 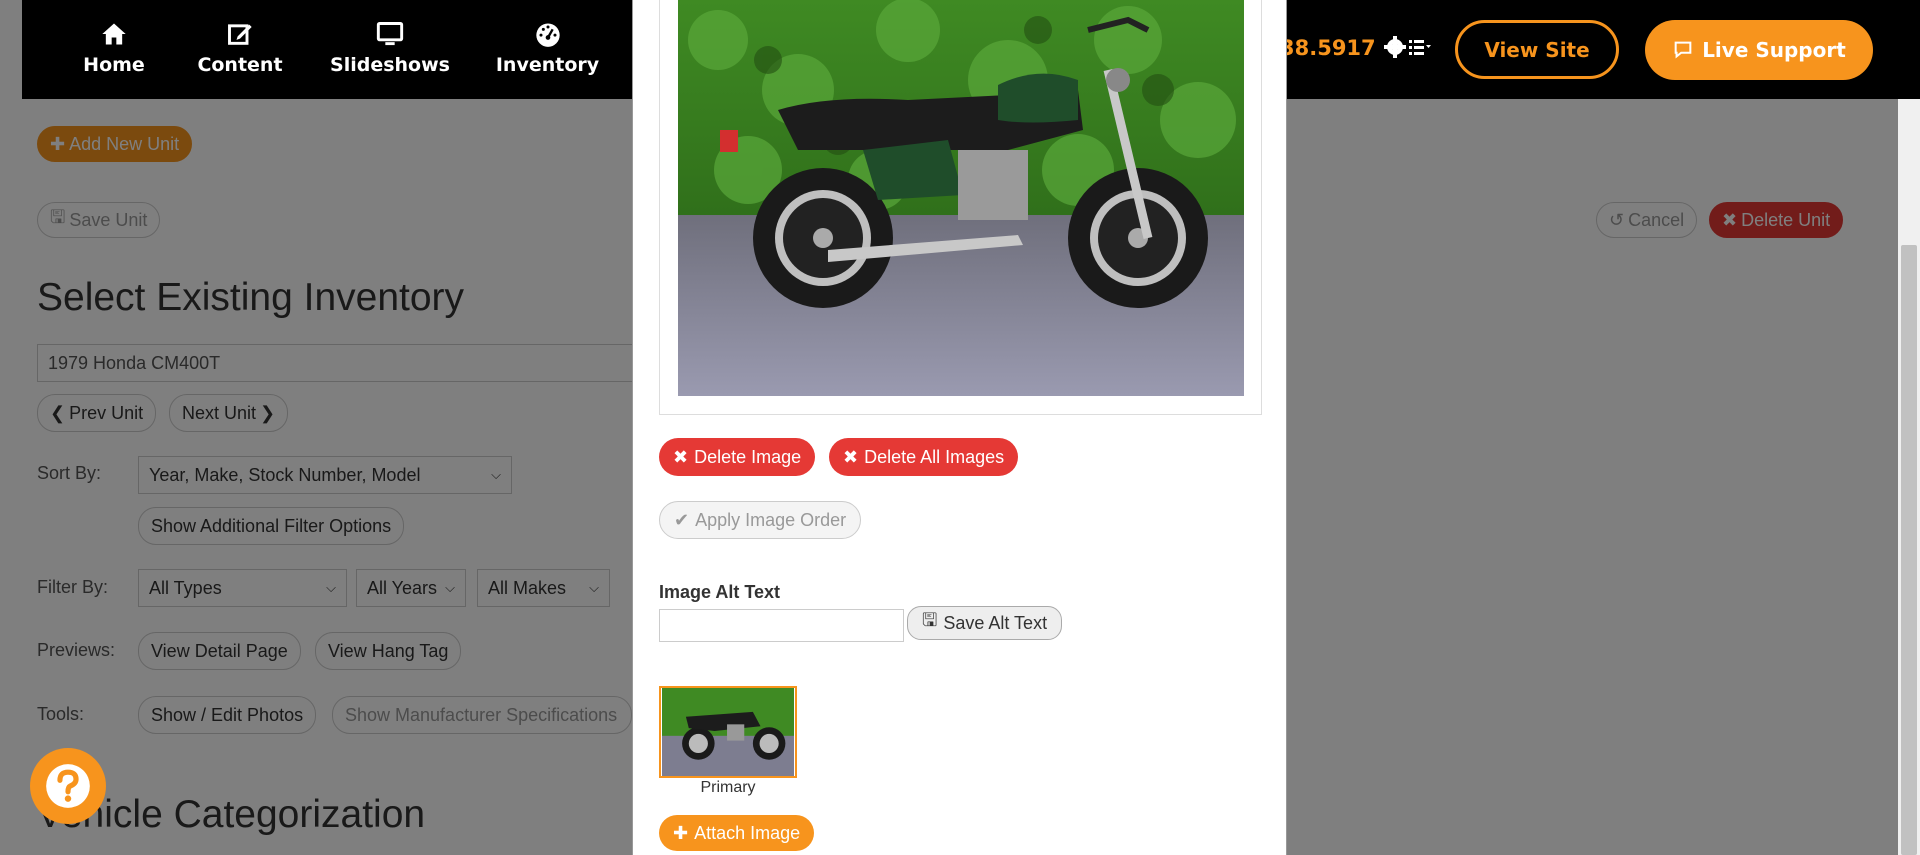 What do you see at coordinates (760, 520) in the screenshot?
I see `apply-image-order-button: ✔ Apply Image Order` at bounding box center [760, 520].